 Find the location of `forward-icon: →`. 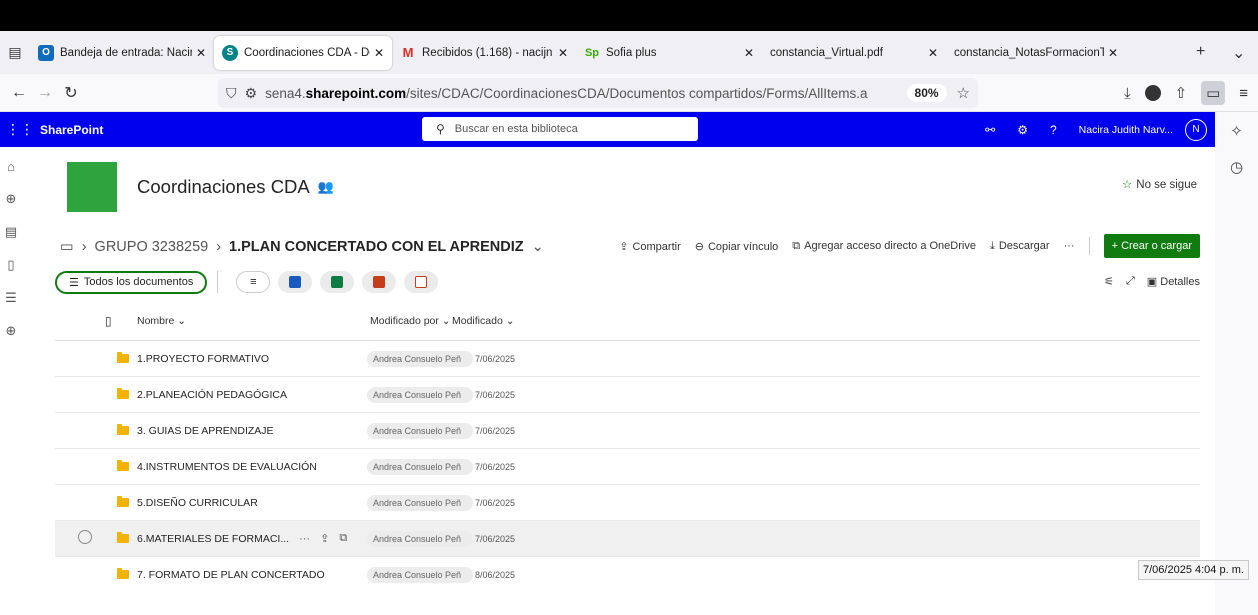

forward-icon: → is located at coordinates (45, 93).